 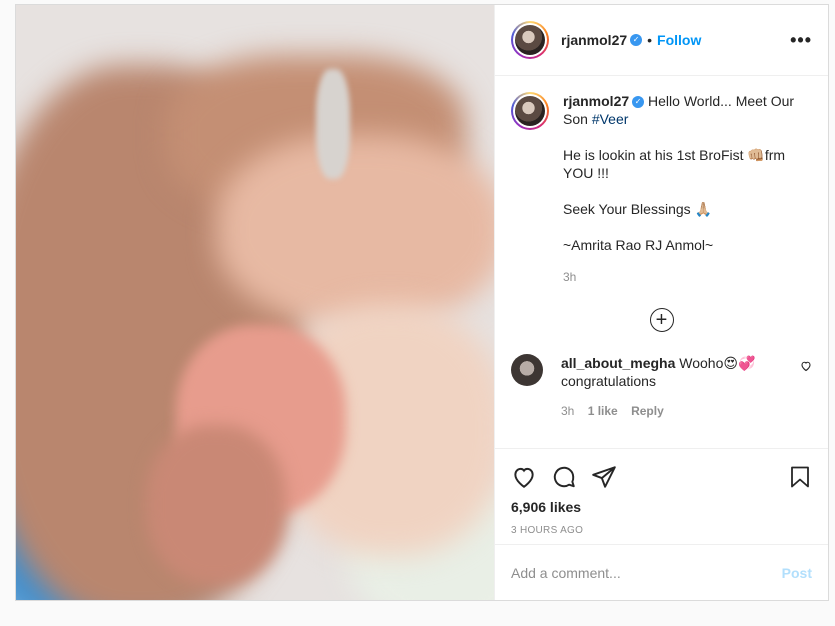 What do you see at coordinates (797, 573) in the screenshot?
I see `post-button: Post` at bounding box center [797, 573].